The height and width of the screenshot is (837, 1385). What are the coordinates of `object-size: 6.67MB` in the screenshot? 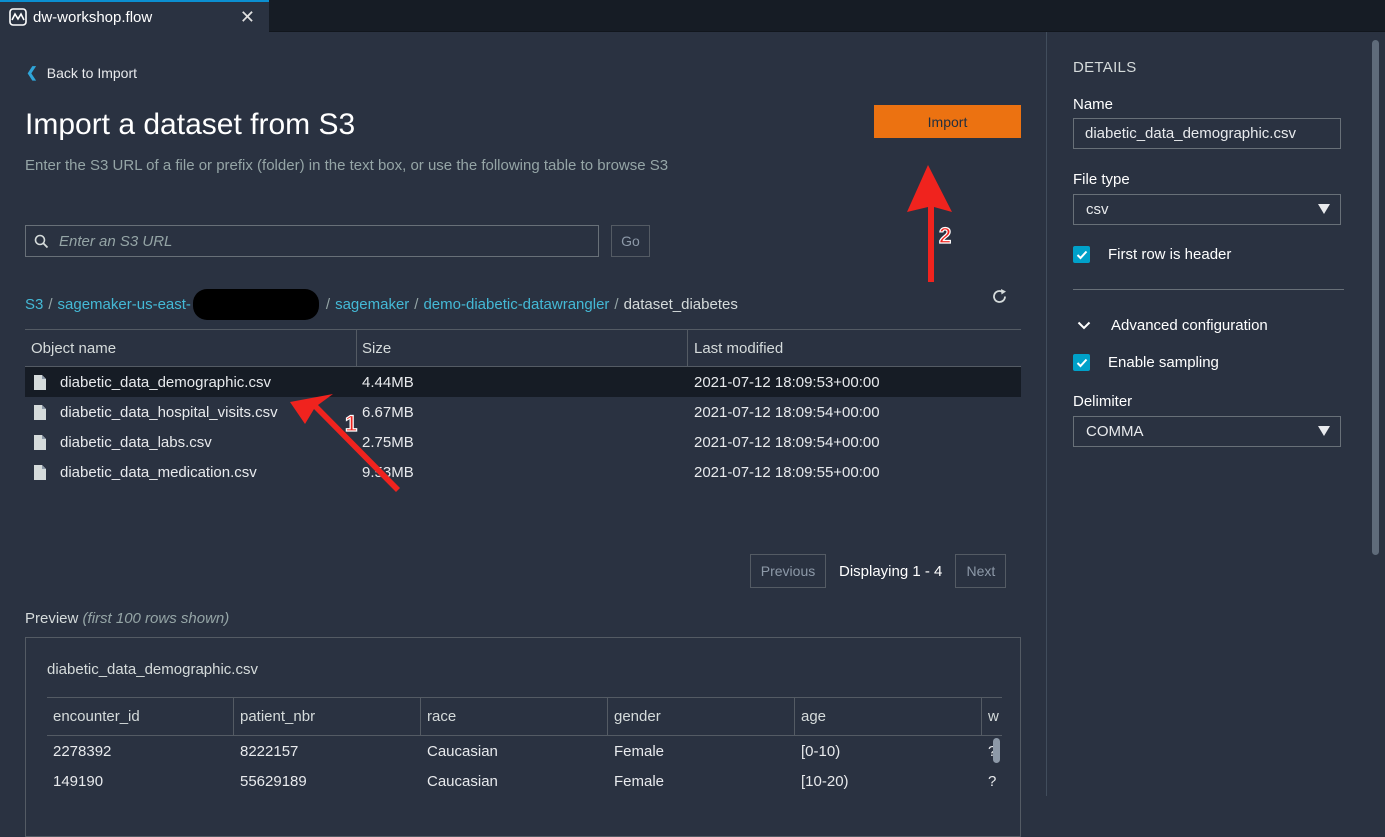 It's located at (388, 412).